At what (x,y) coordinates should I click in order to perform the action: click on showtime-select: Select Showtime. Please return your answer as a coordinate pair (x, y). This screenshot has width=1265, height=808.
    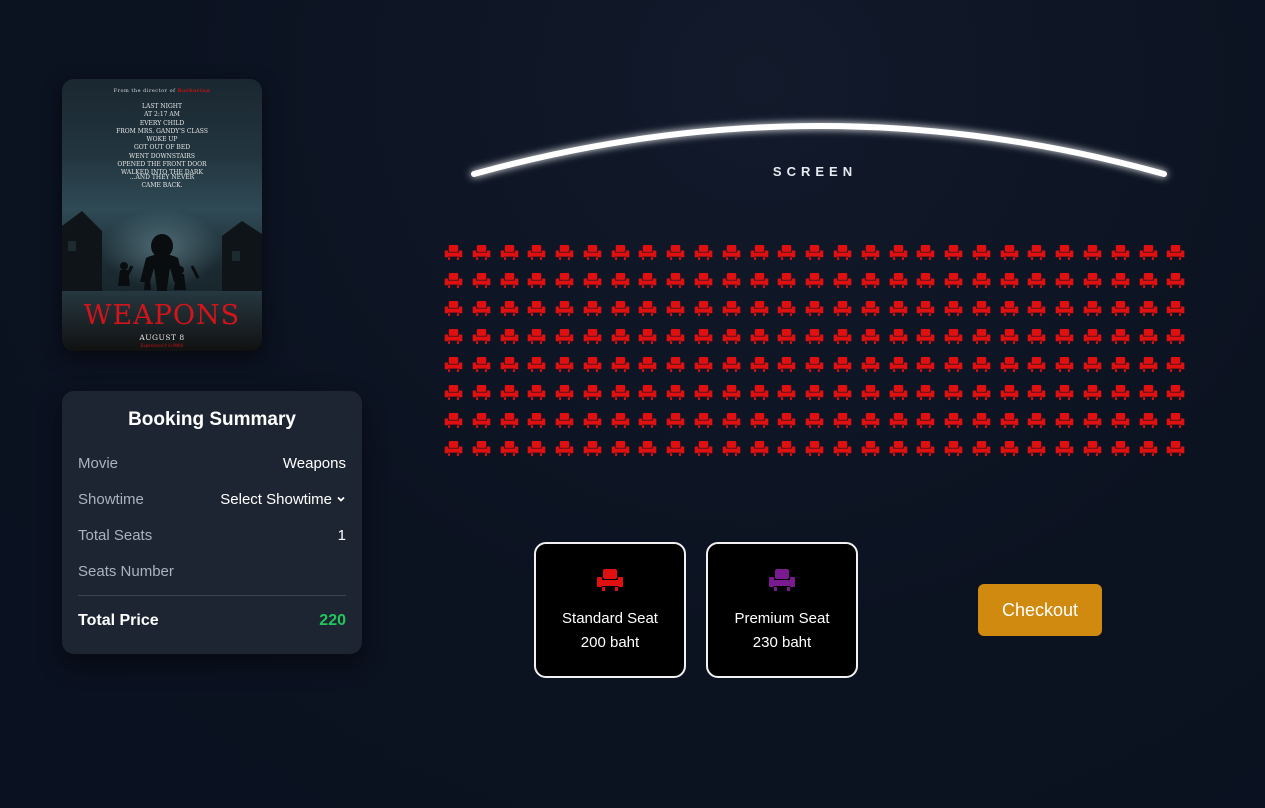
    Looking at the image, I should click on (283, 499).